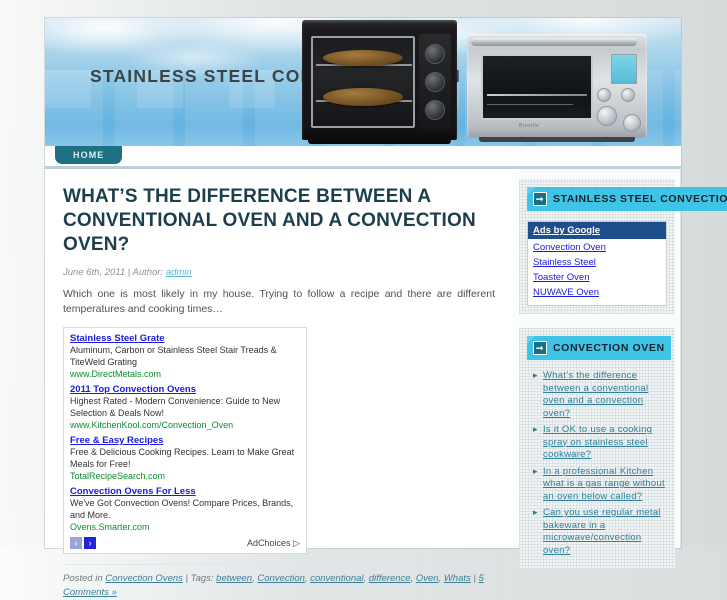  What do you see at coordinates (234, 578) in the screenshot?
I see `tag-link: between` at bounding box center [234, 578].